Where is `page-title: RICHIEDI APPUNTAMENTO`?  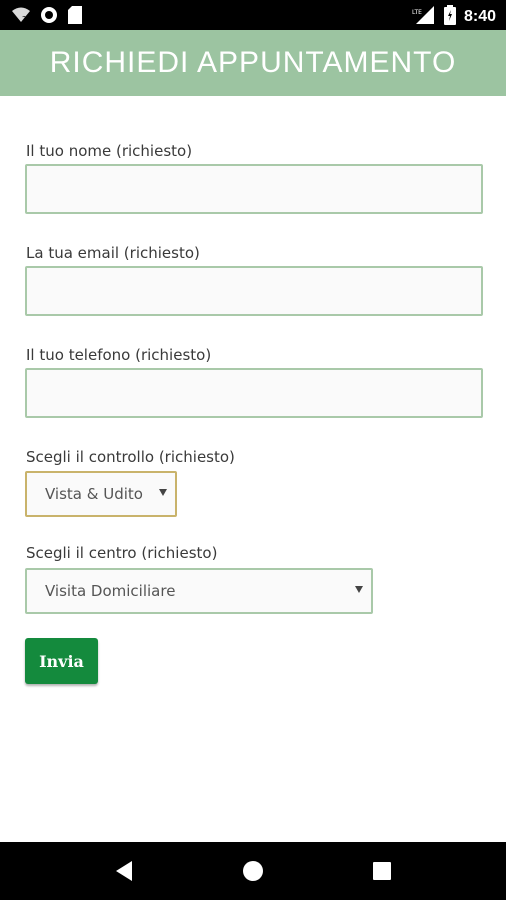 page-title: RICHIEDI APPUNTAMENTO is located at coordinates (253, 62).